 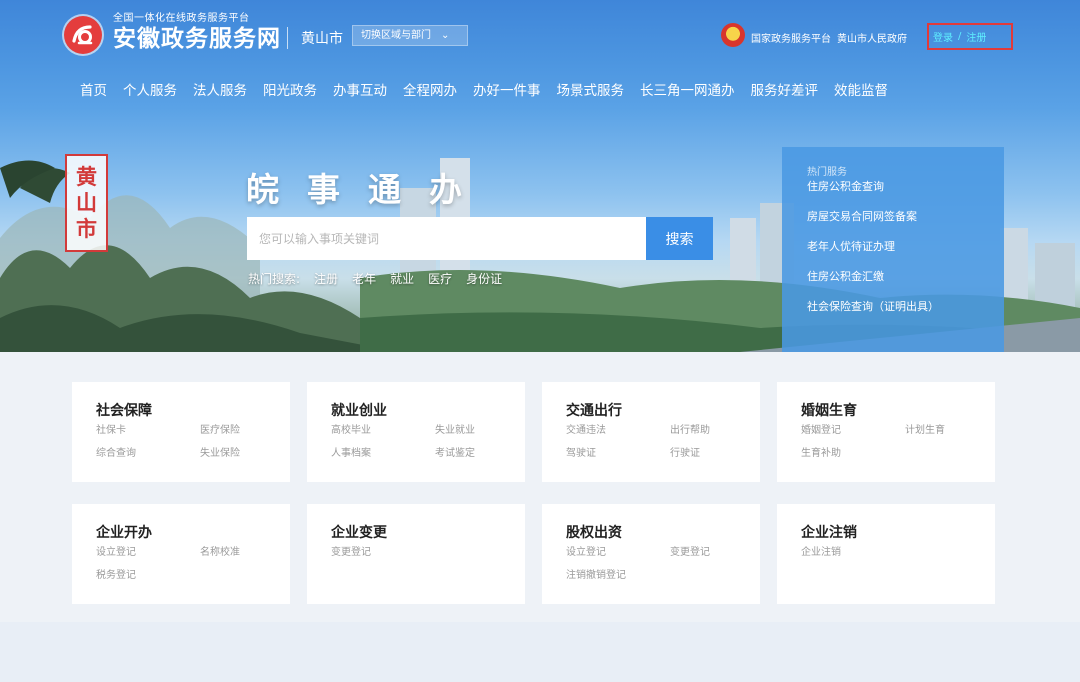 I want to click on hot-service-item: 老年人优待证办理, so click(x=905, y=246).